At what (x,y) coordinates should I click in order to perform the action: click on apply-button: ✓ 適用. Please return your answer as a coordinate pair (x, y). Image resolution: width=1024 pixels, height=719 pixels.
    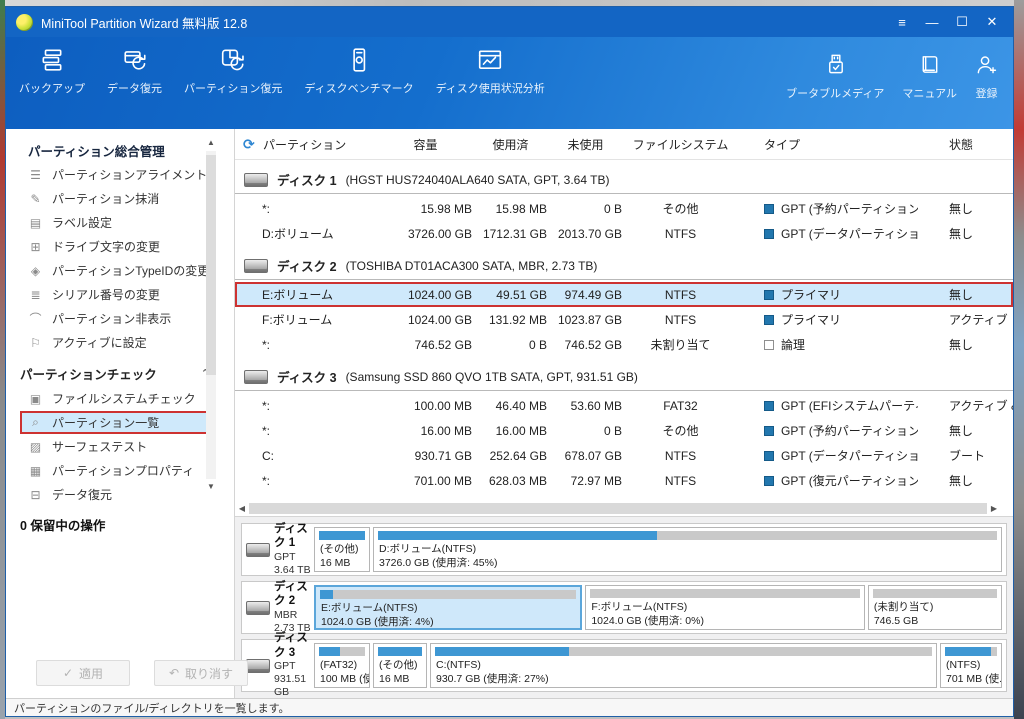
    Looking at the image, I should click on (83, 673).